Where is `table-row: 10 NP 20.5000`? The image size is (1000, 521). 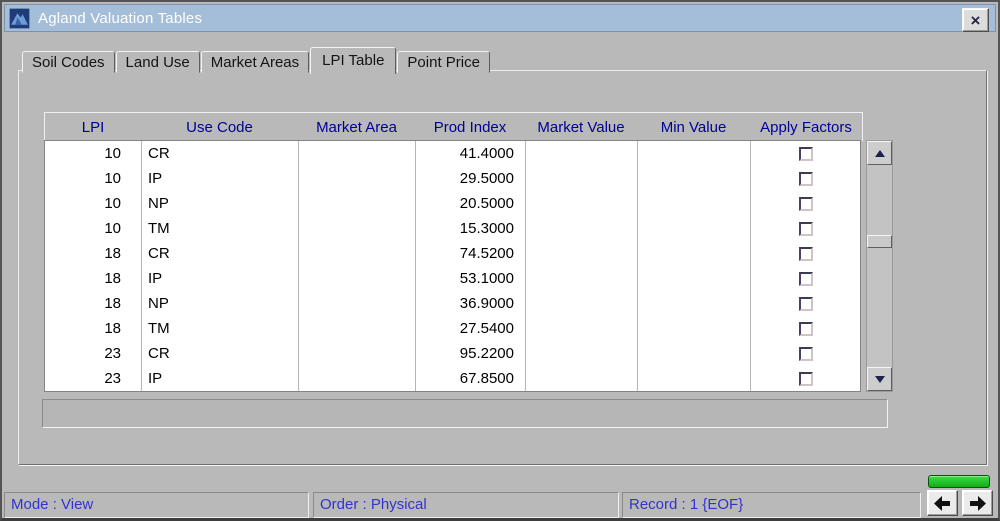 table-row: 10 NP 20.5000 is located at coordinates (452, 203).